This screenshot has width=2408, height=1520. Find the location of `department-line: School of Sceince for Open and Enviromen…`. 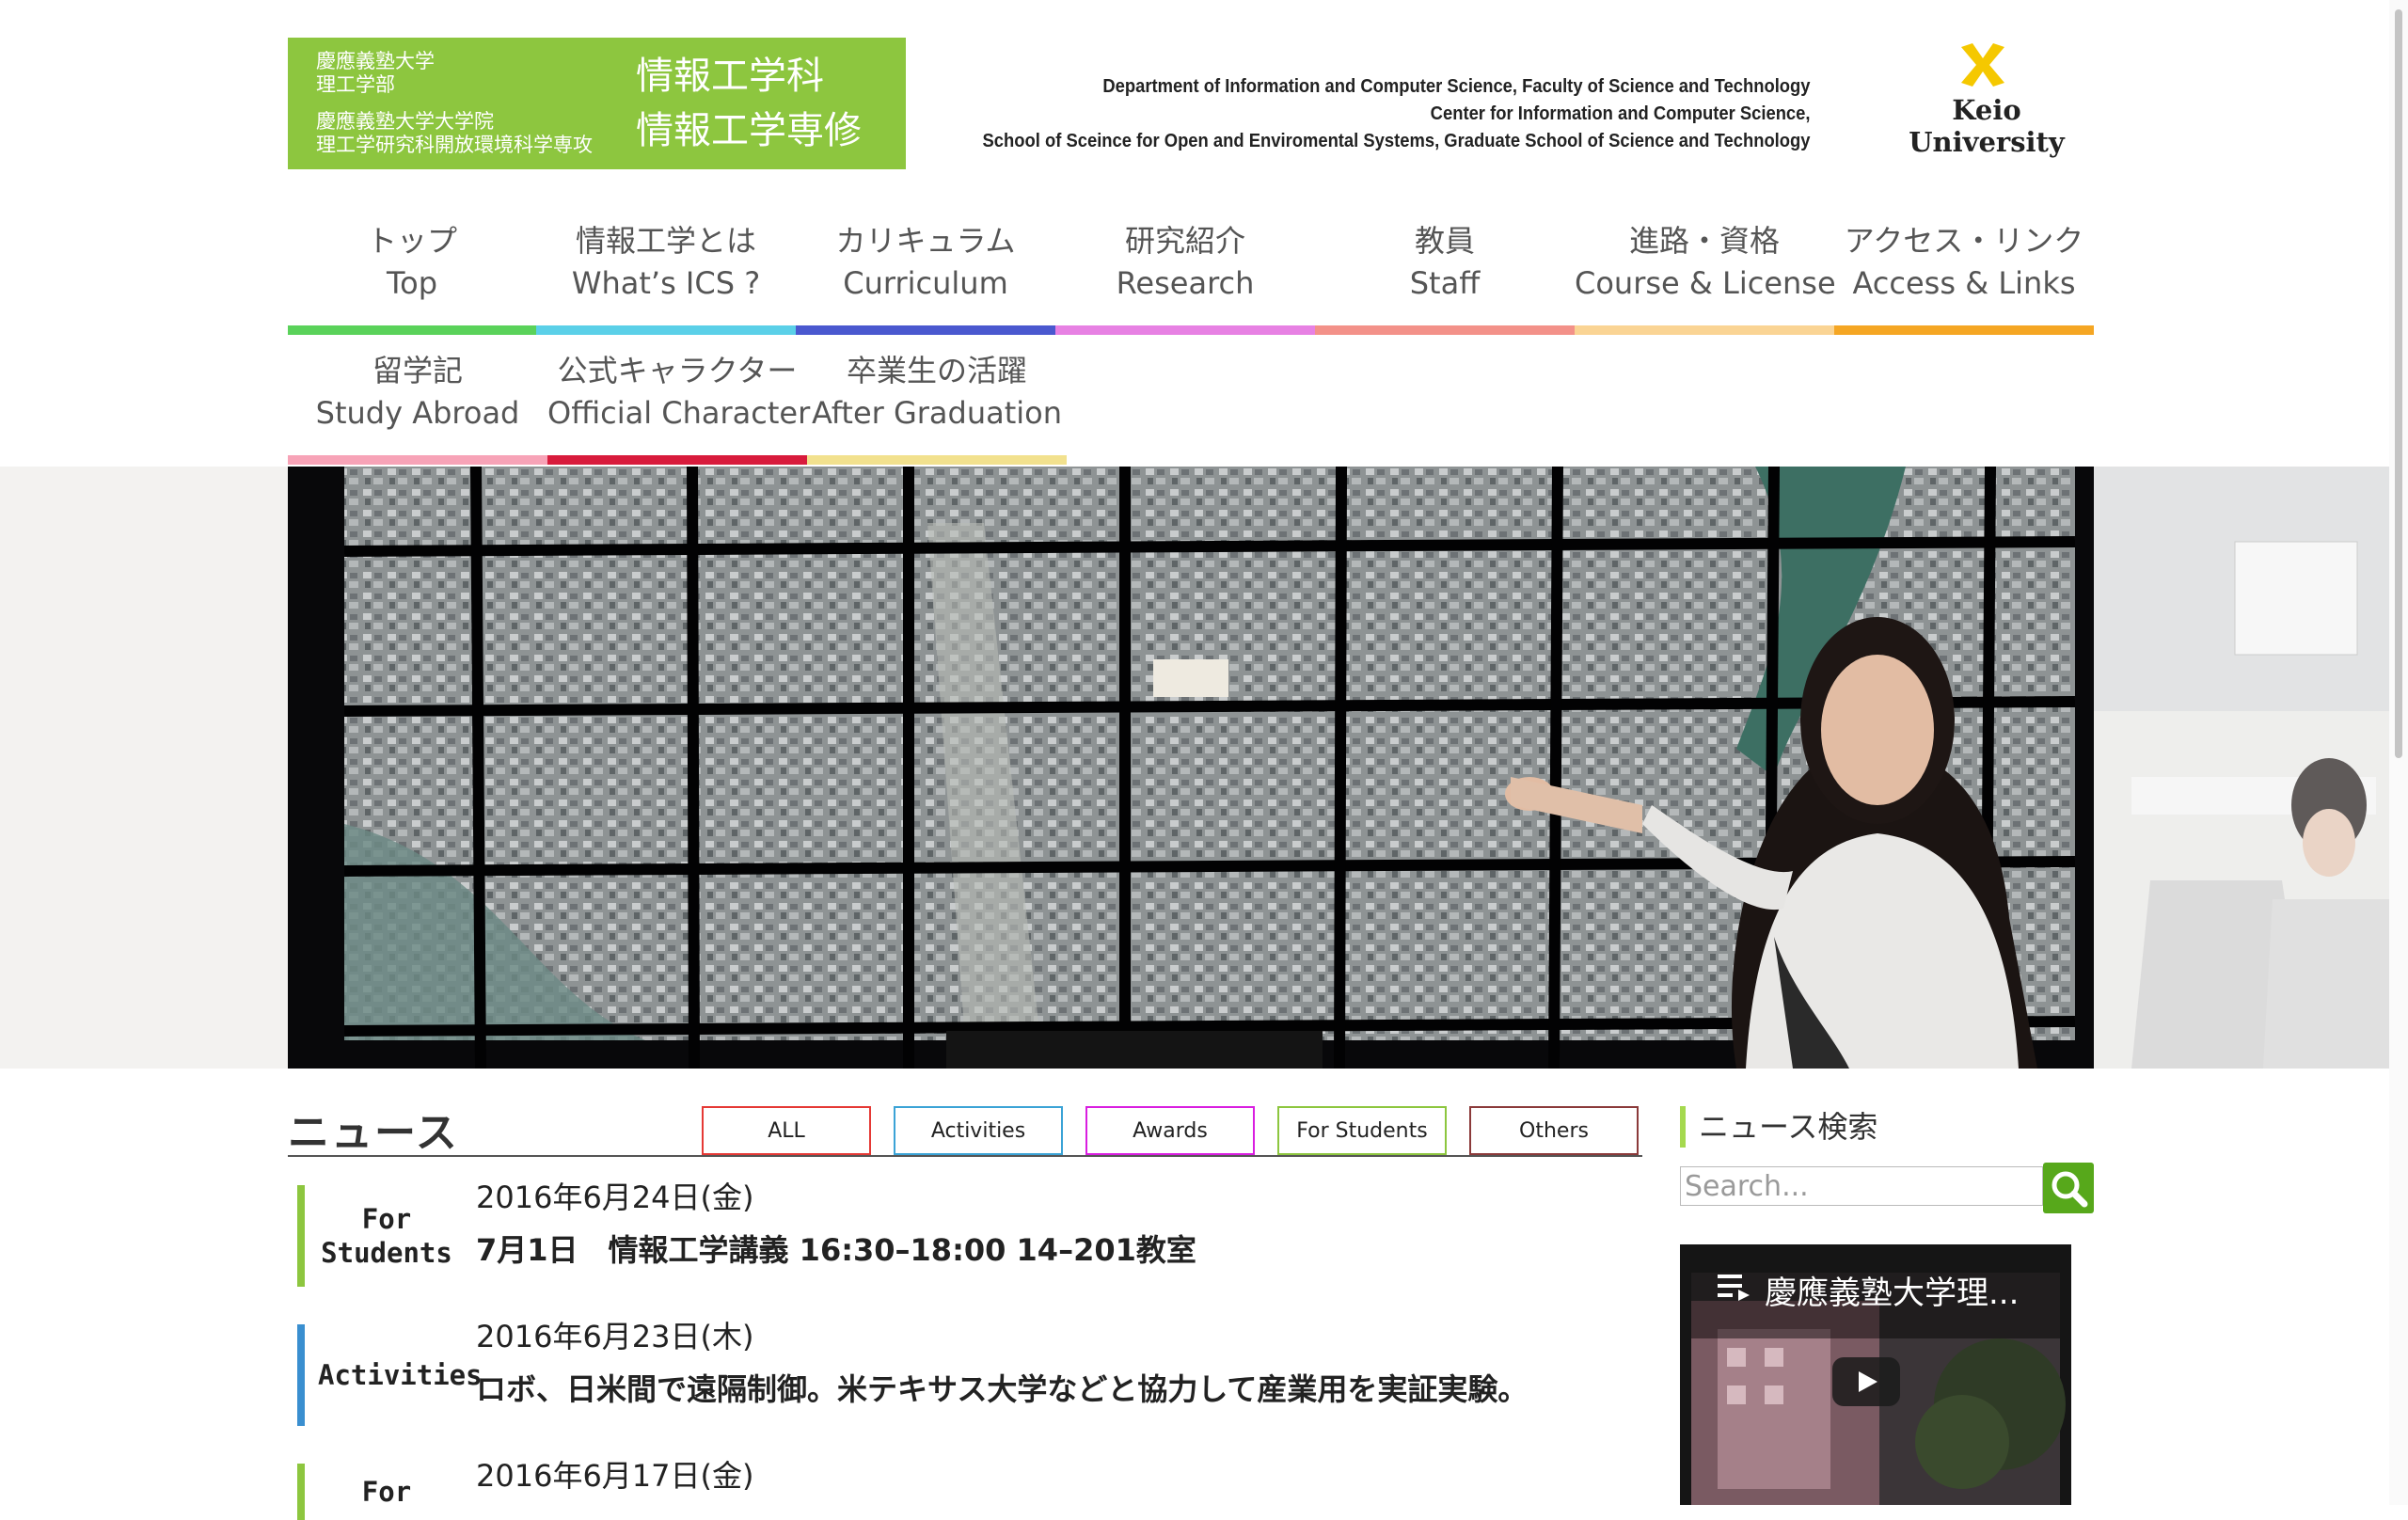

department-line: School of Sceince for Open and Enviromen… is located at coordinates (1397, 141).